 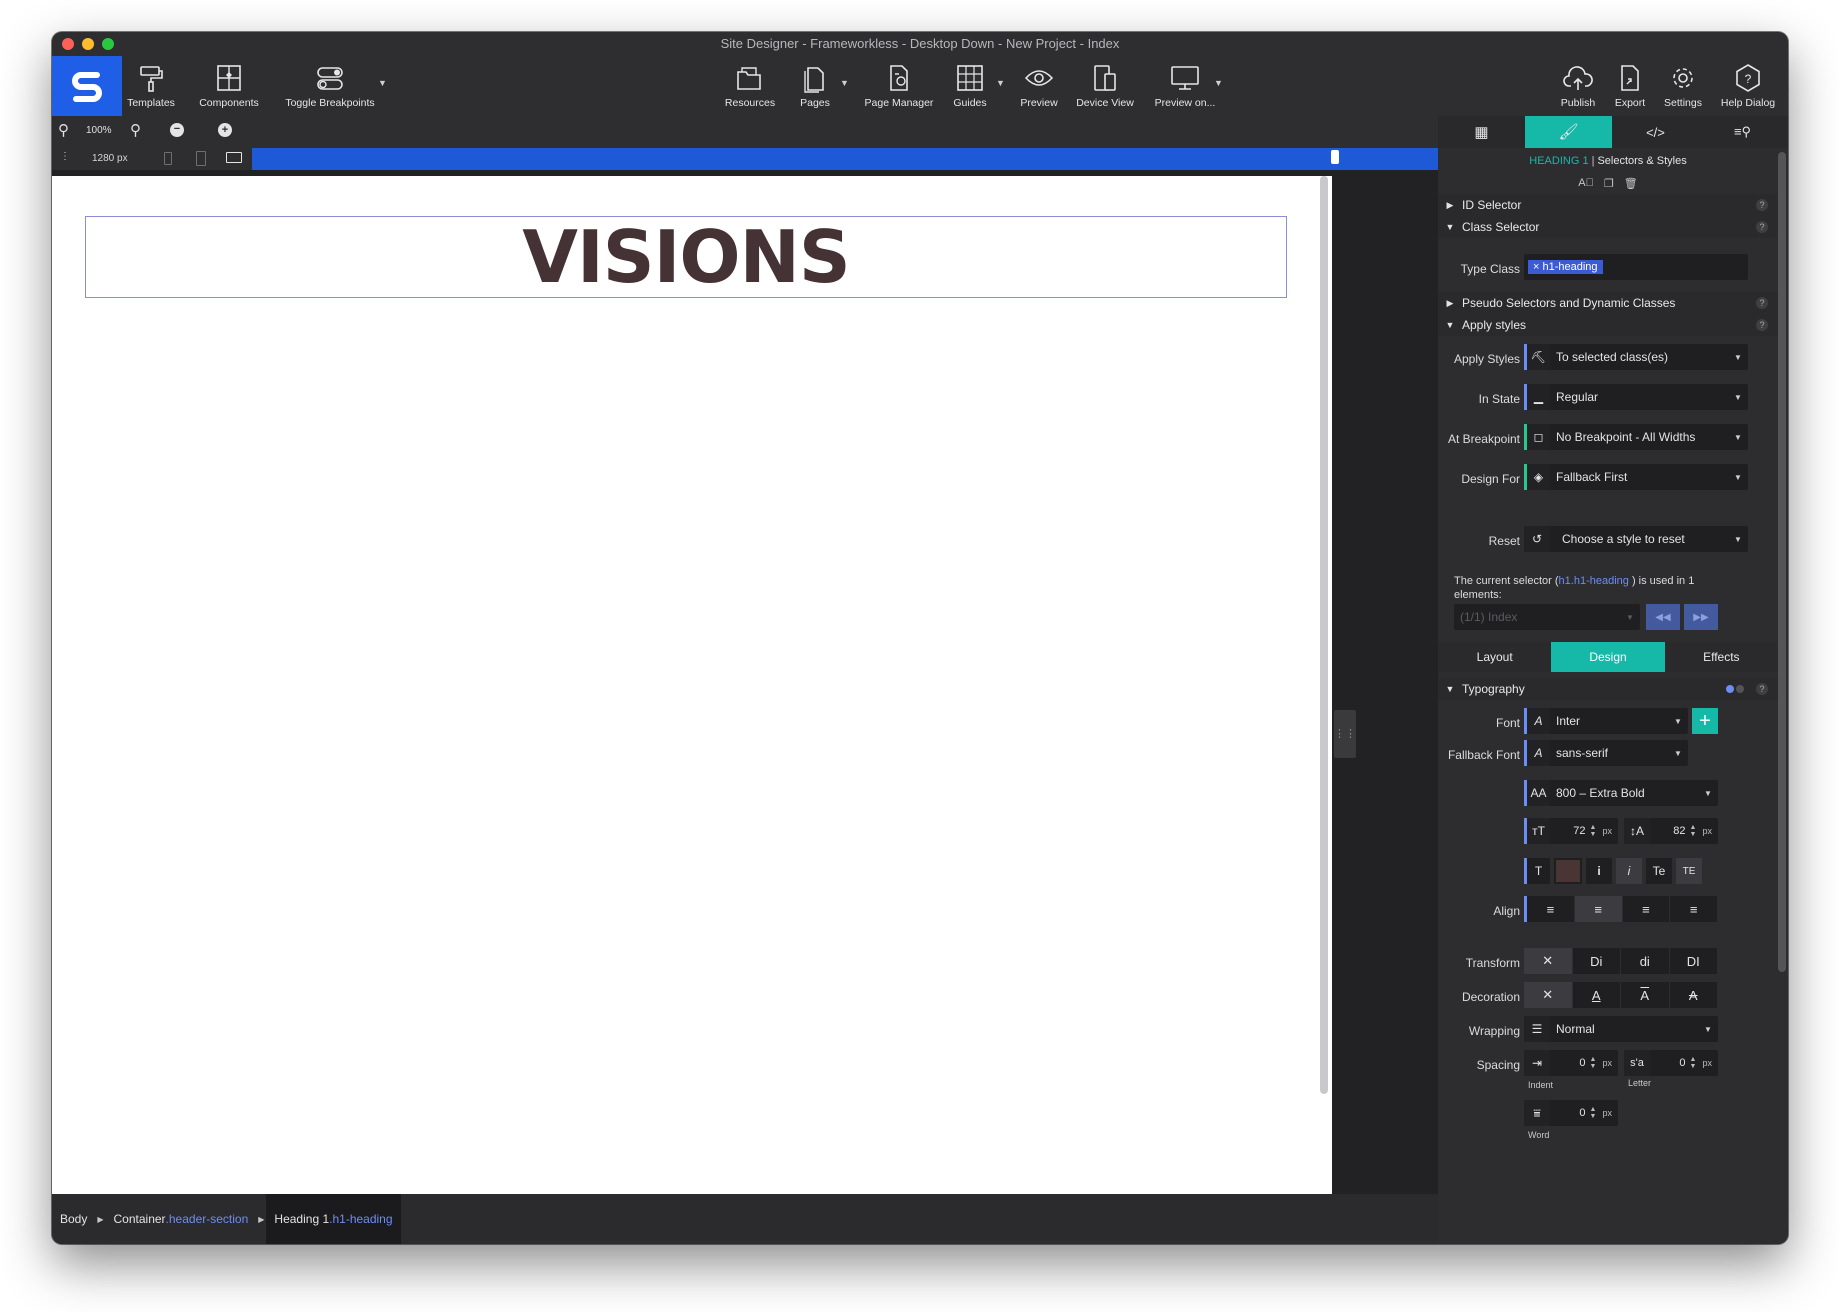 What do you see at coordinates (1606, 721) in the screenshot?
I see `font-select: A Inter ▼` at bounding box center [1606, 721].